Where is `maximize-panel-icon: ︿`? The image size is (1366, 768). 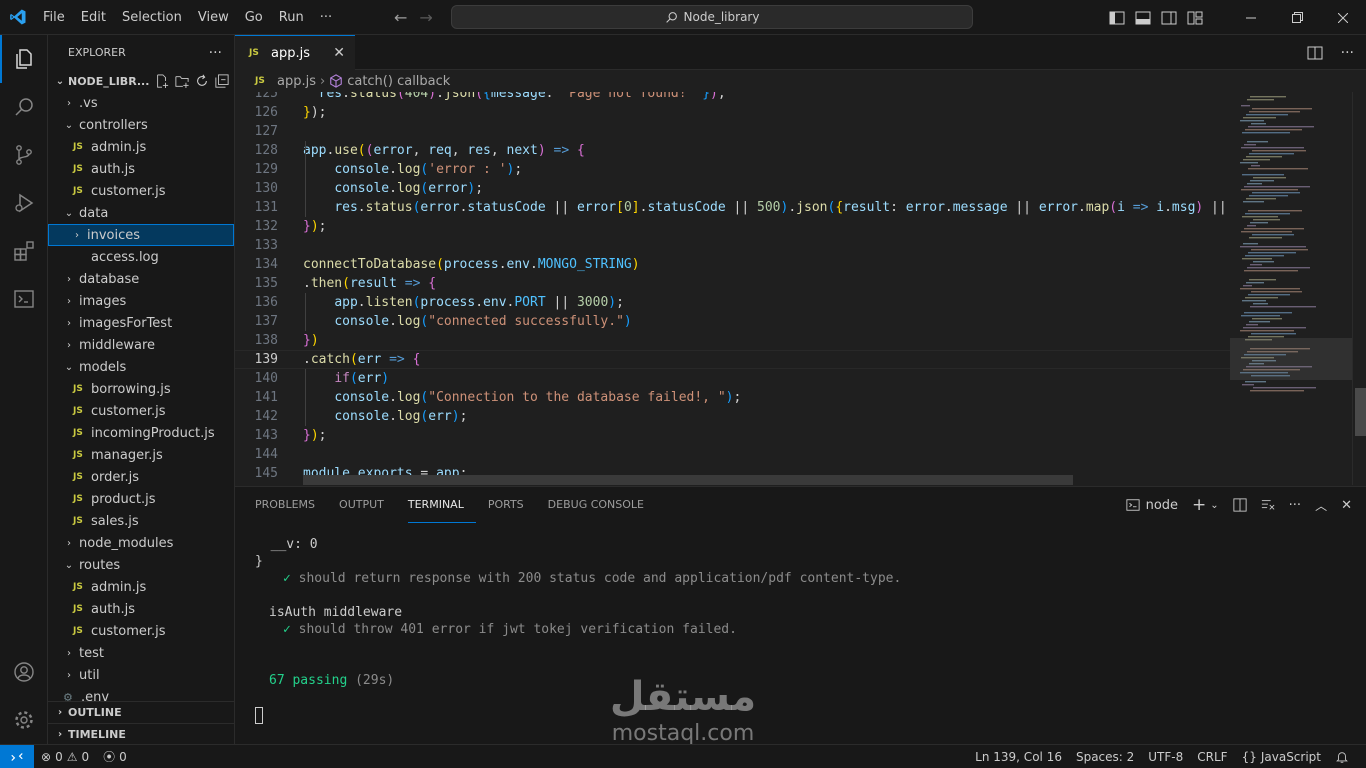 maximize-panel-icon: ︿ is located at coordinates (1321, 505).